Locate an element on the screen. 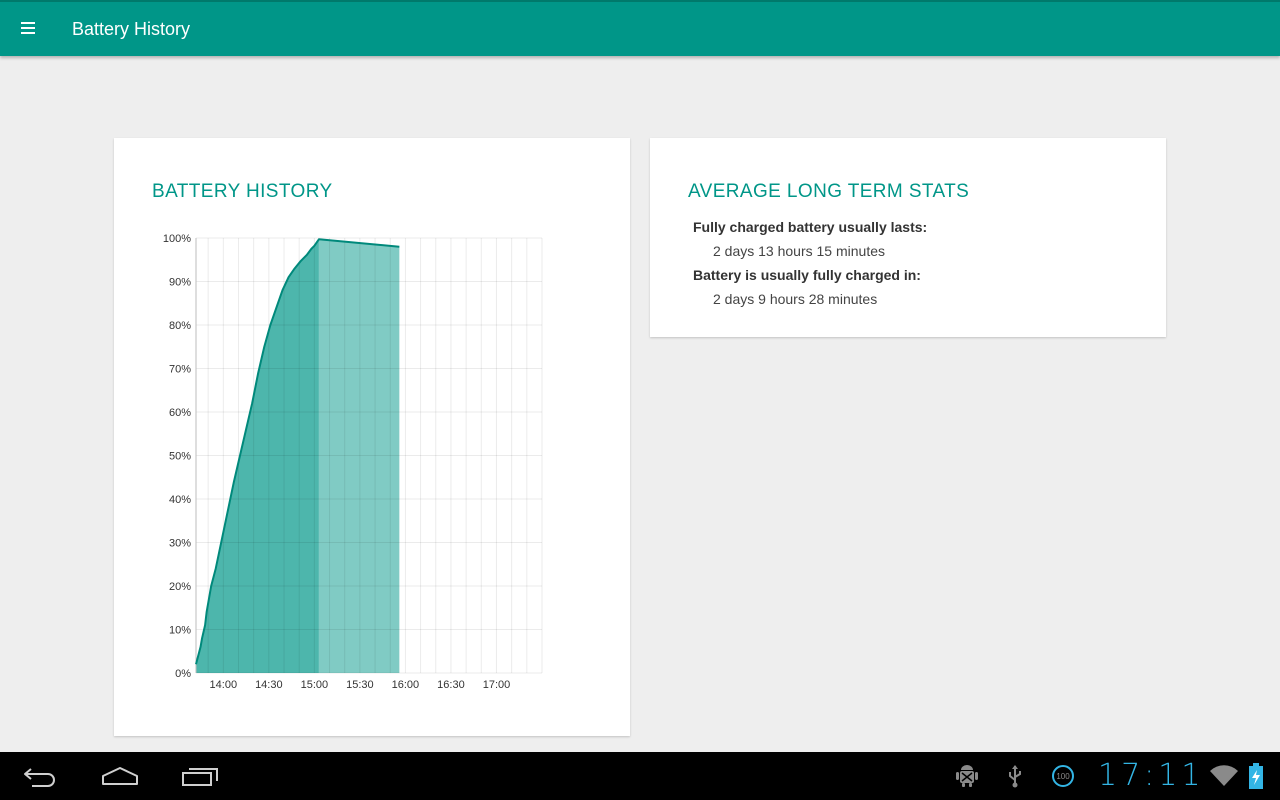 The height and width of the screenshot is (800, 1280). hamburger-menu-icon is located at coordinates (28, 28).